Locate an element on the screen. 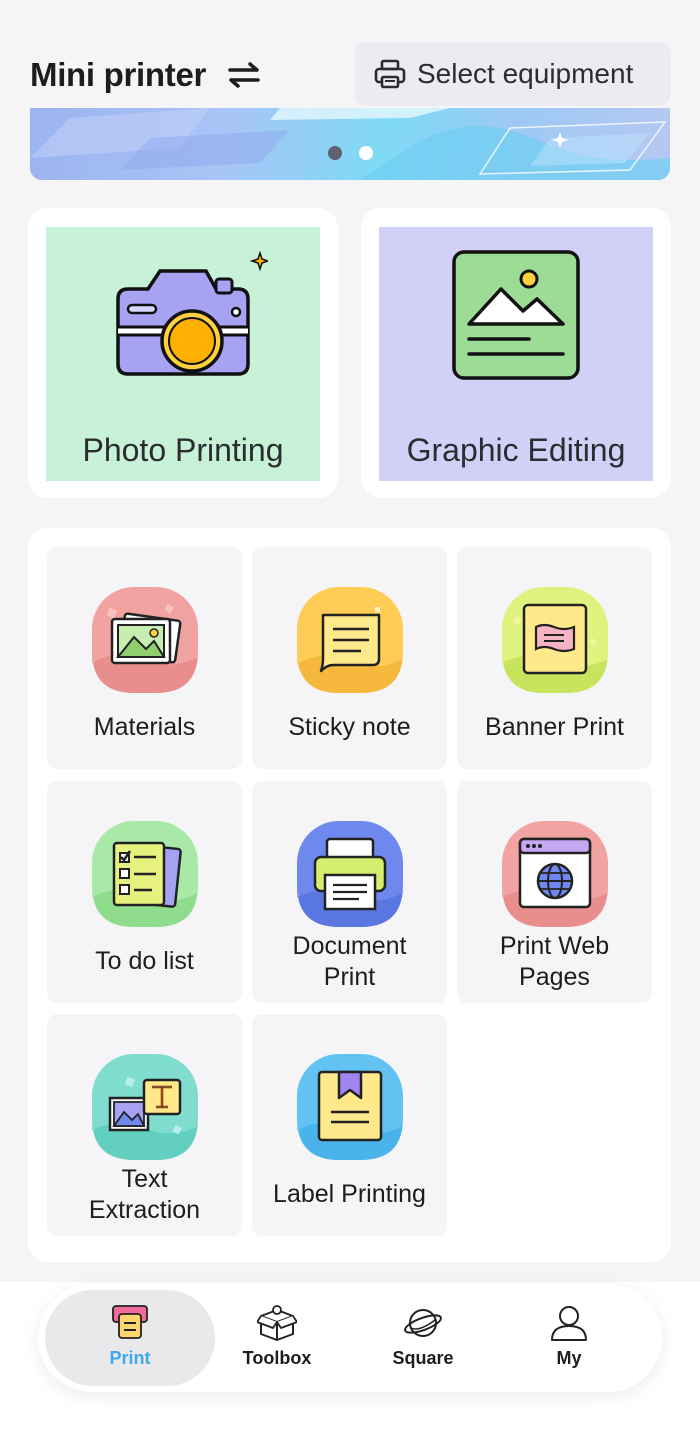  todo-list-icon is located at coordinates (145, 874).